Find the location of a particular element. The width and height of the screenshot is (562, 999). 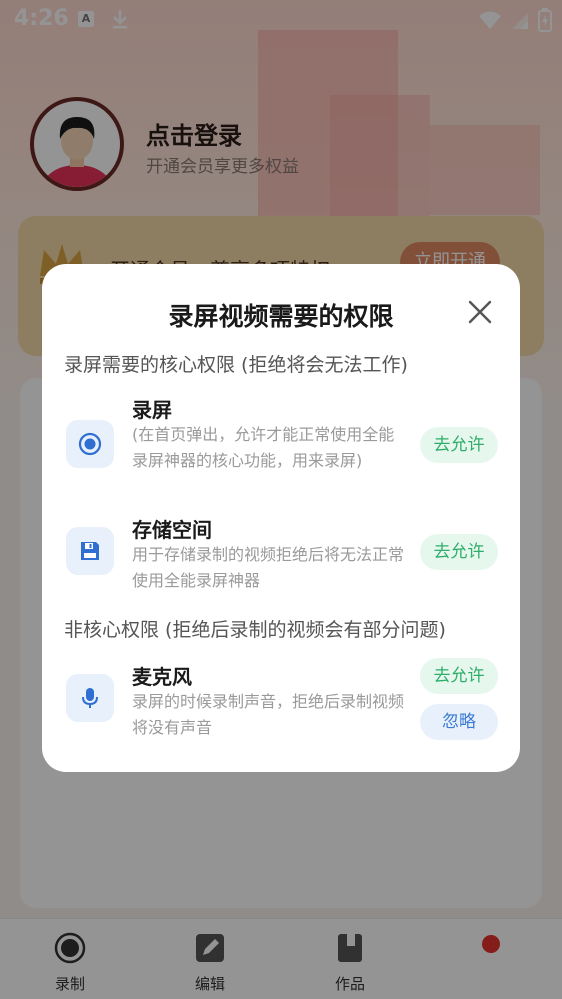

permission-name-microphone: 麦克风 is located at coordinates (162, 677).